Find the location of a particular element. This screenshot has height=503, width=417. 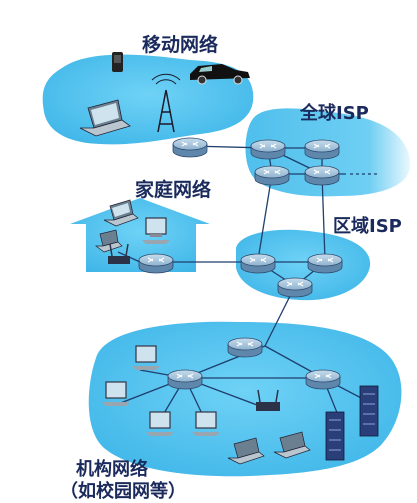

mobile-network-label: 移动网络 is located at coordinates (180, 45).